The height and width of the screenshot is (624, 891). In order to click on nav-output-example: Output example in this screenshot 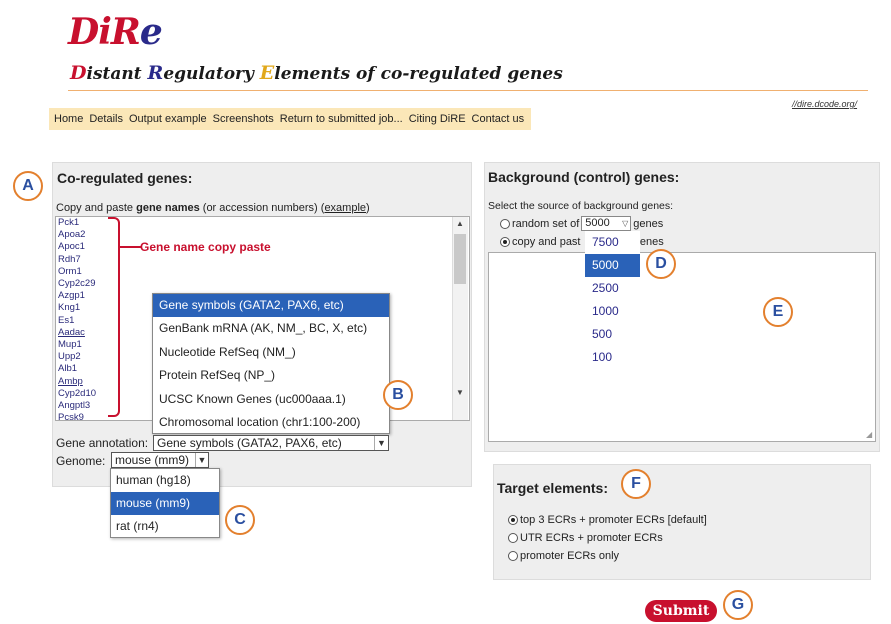, I will do `click(168, 119)`.